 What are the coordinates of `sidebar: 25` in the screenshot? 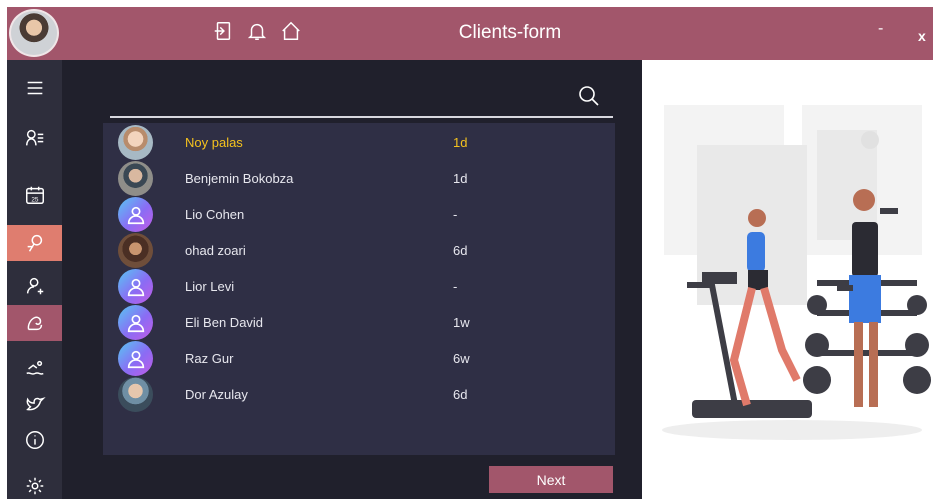 It's located at (34, 279).